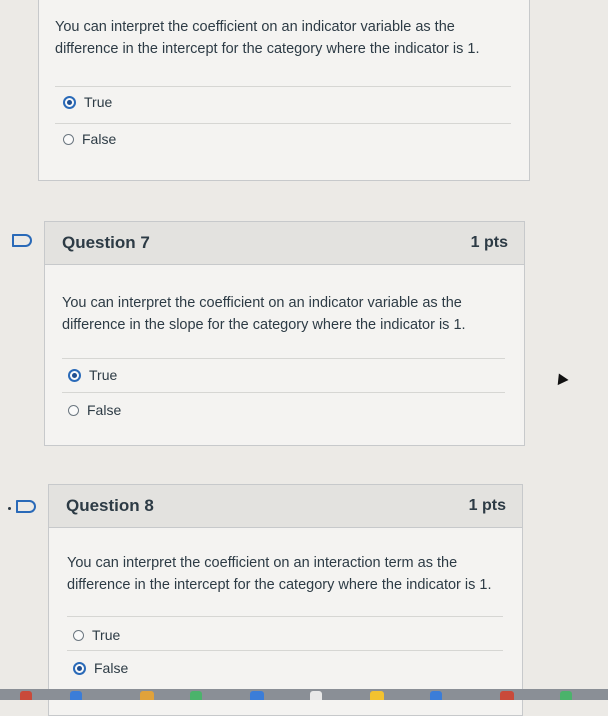  What do you see at coordinates (110, 505) in the screenshot?
I see `question-title: Question 8` at bounding box center [110, 505].